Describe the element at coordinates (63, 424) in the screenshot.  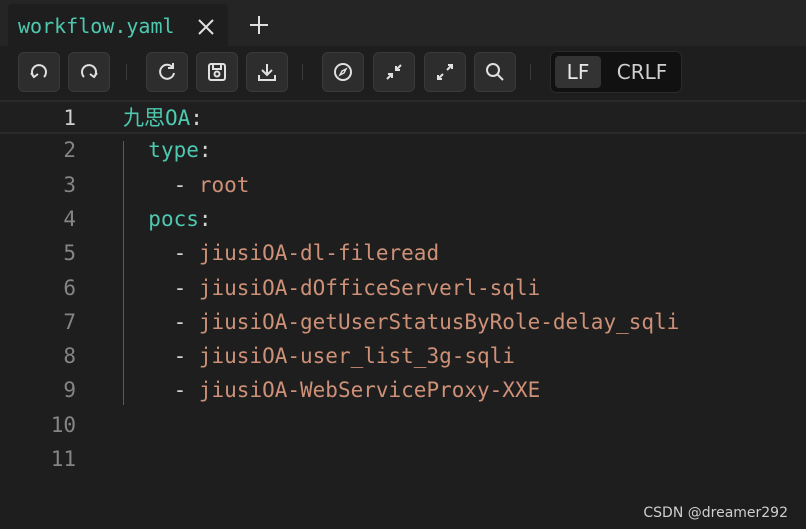
I see `line-number: 10` at that location.